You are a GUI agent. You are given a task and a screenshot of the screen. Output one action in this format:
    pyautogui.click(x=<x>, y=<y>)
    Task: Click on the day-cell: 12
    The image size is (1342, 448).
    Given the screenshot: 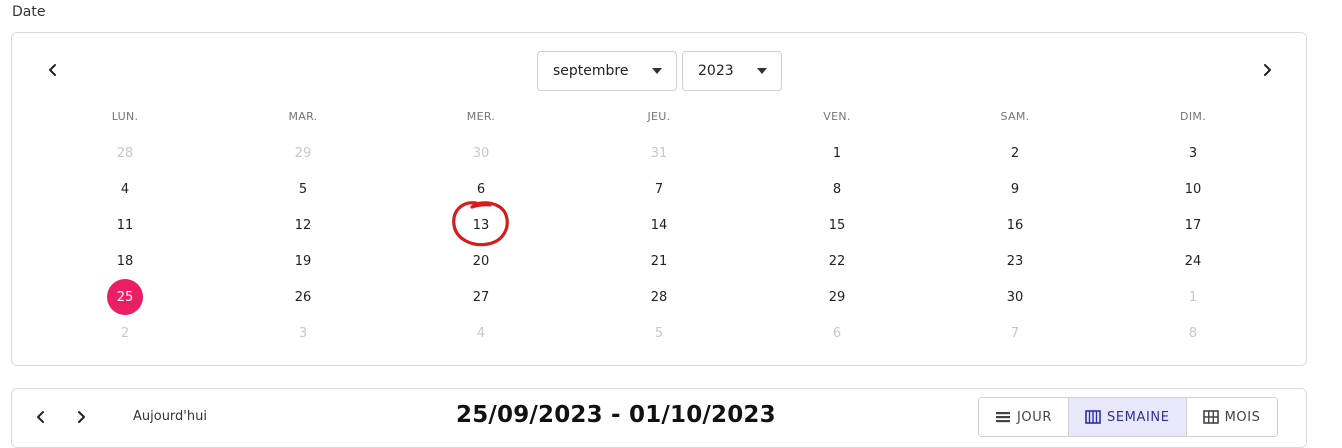 What is the action you would take?
    pyautogui.click(x=303, y=225)
    